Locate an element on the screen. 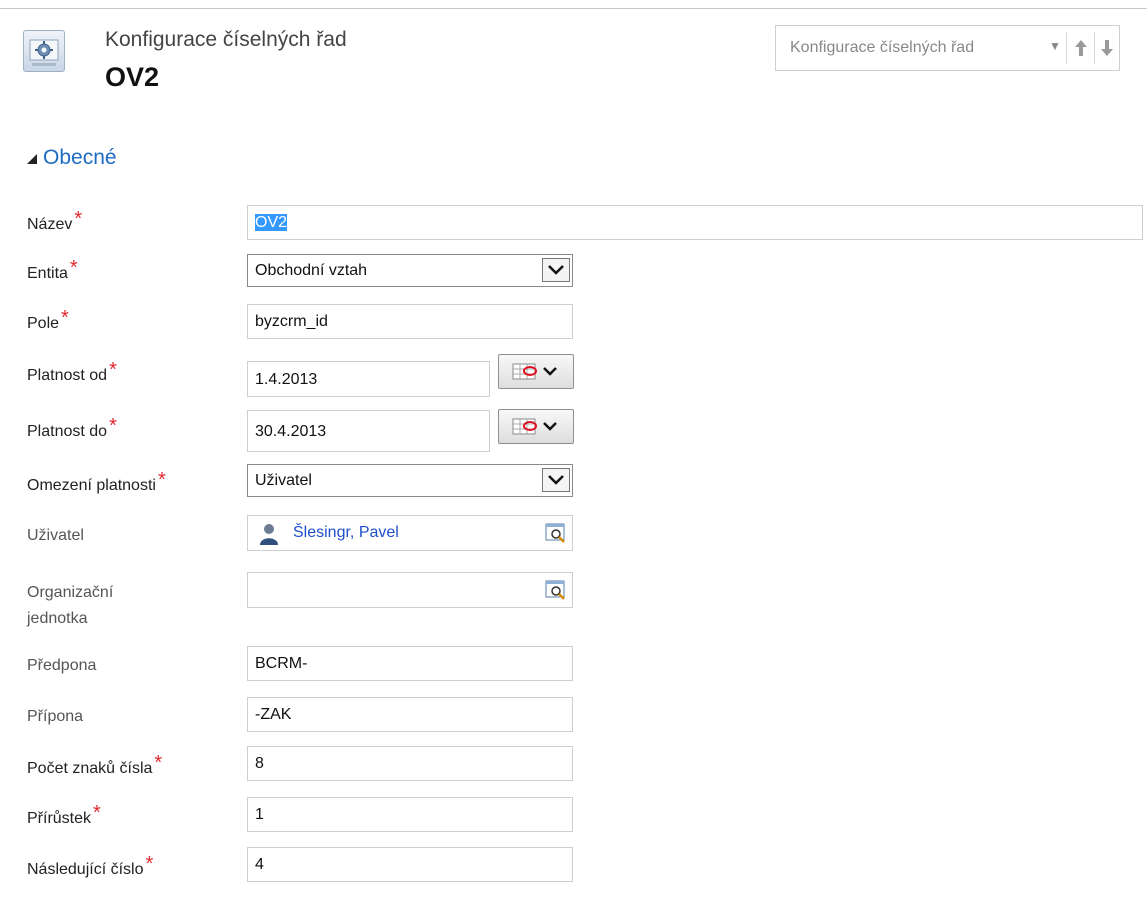 The image size is (1147, 898). label-nazev: Název * is located at coordinates (55, 220).